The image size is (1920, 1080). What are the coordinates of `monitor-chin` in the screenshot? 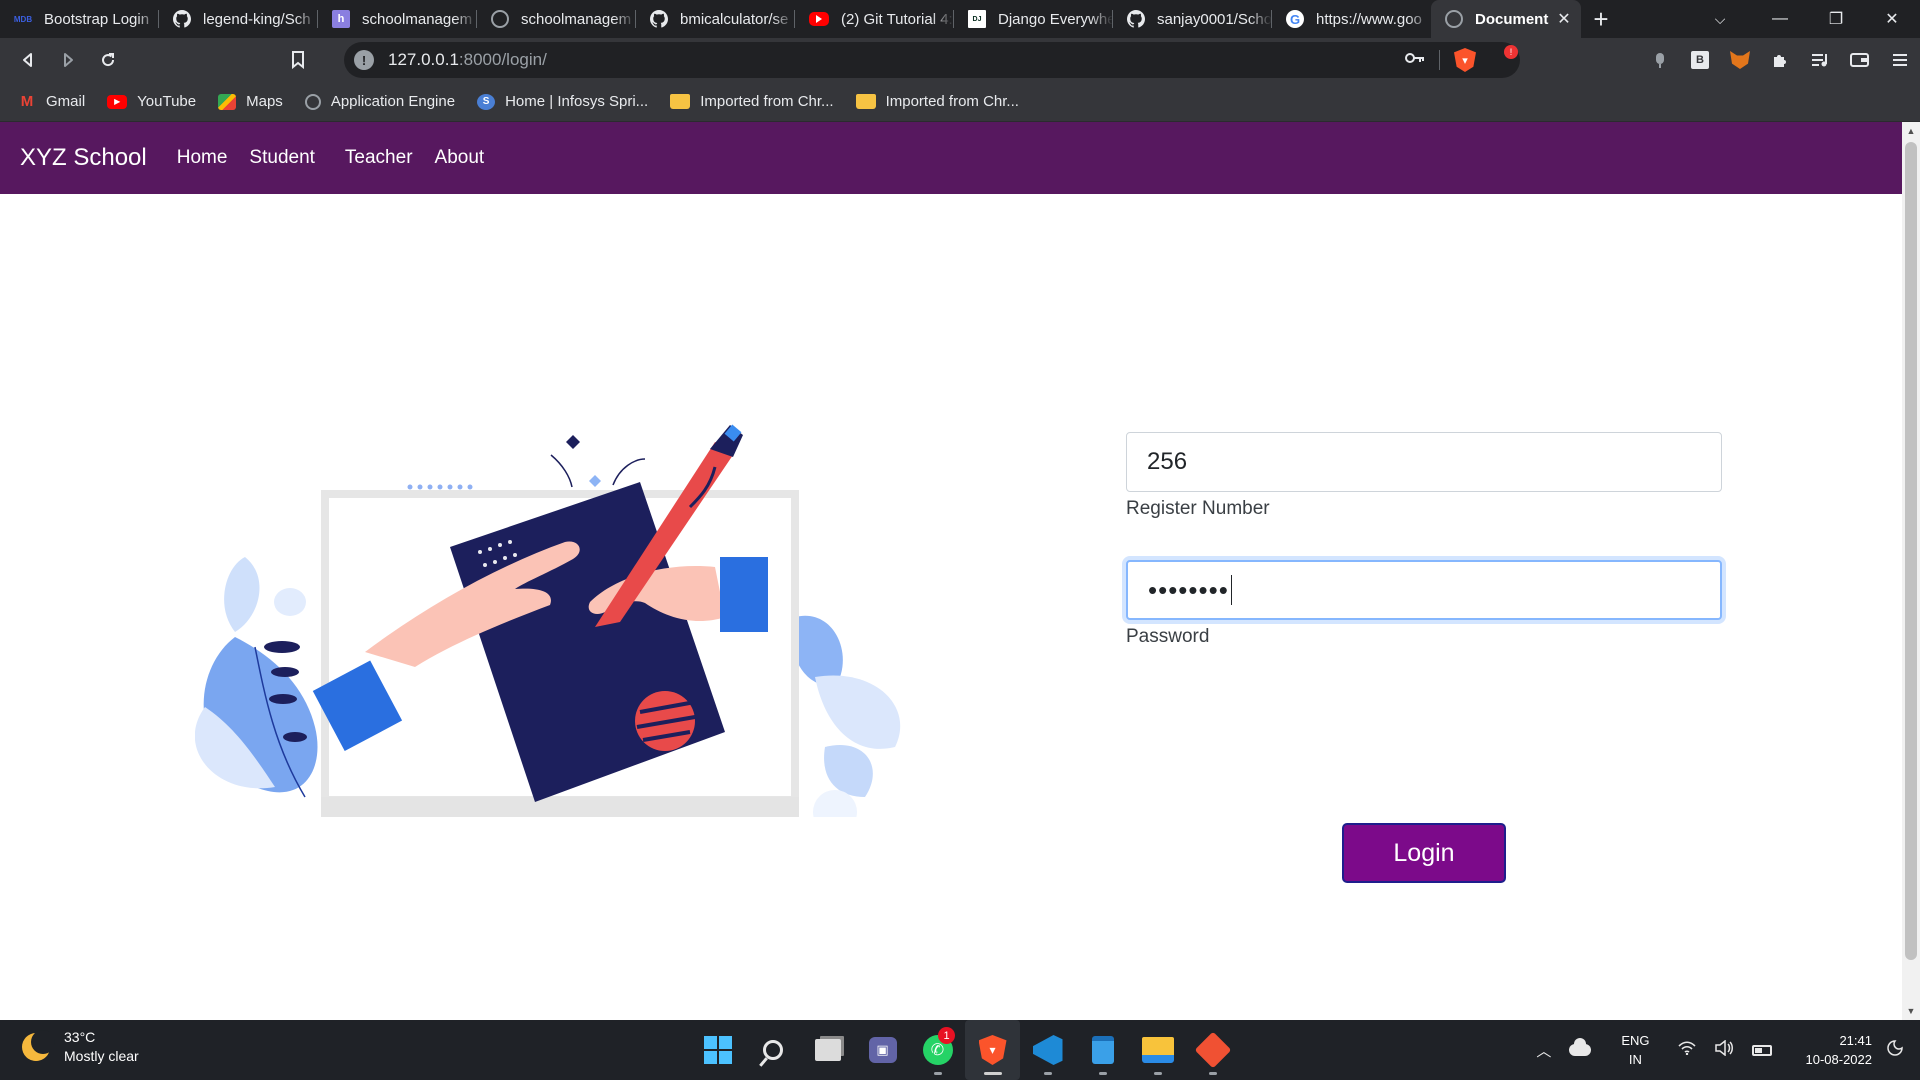 It's located at (560, 807).